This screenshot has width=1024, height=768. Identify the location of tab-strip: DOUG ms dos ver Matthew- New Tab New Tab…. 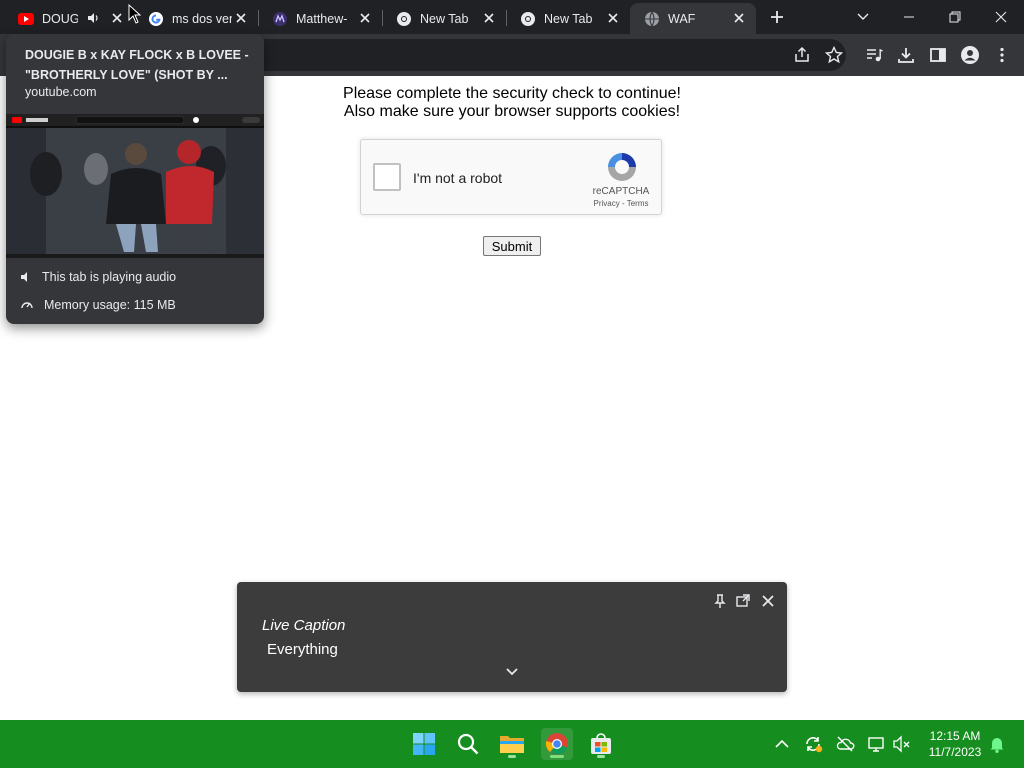
(512, 17).